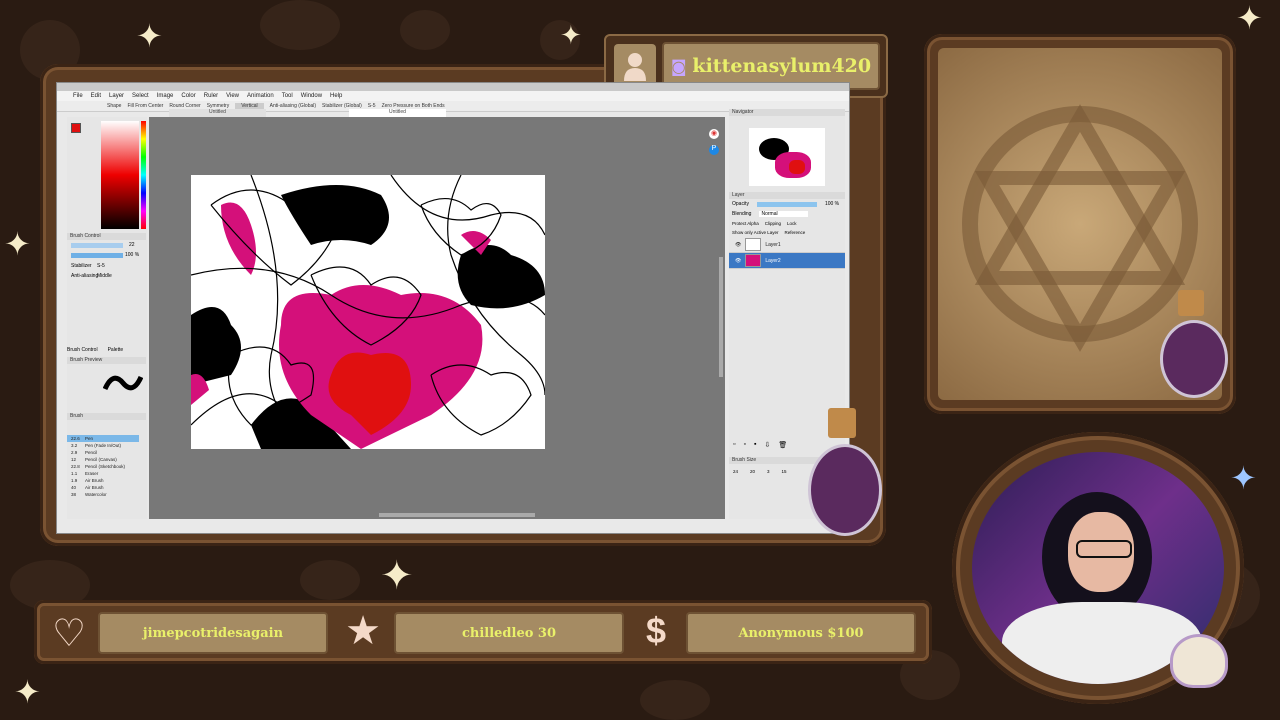 The height and width of the screenshot is (720, 1280). I want to click on tab-palette: Palette, so click(116, 350).